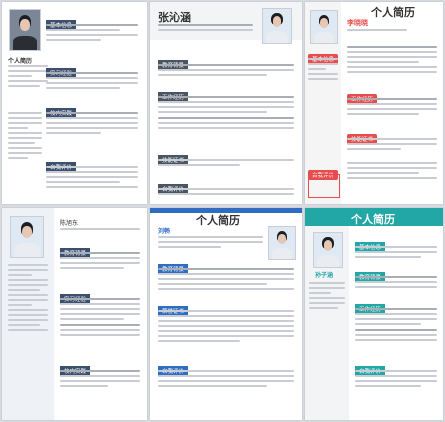  I want to click on left-info-column: 个人简历, so click(28, 74).